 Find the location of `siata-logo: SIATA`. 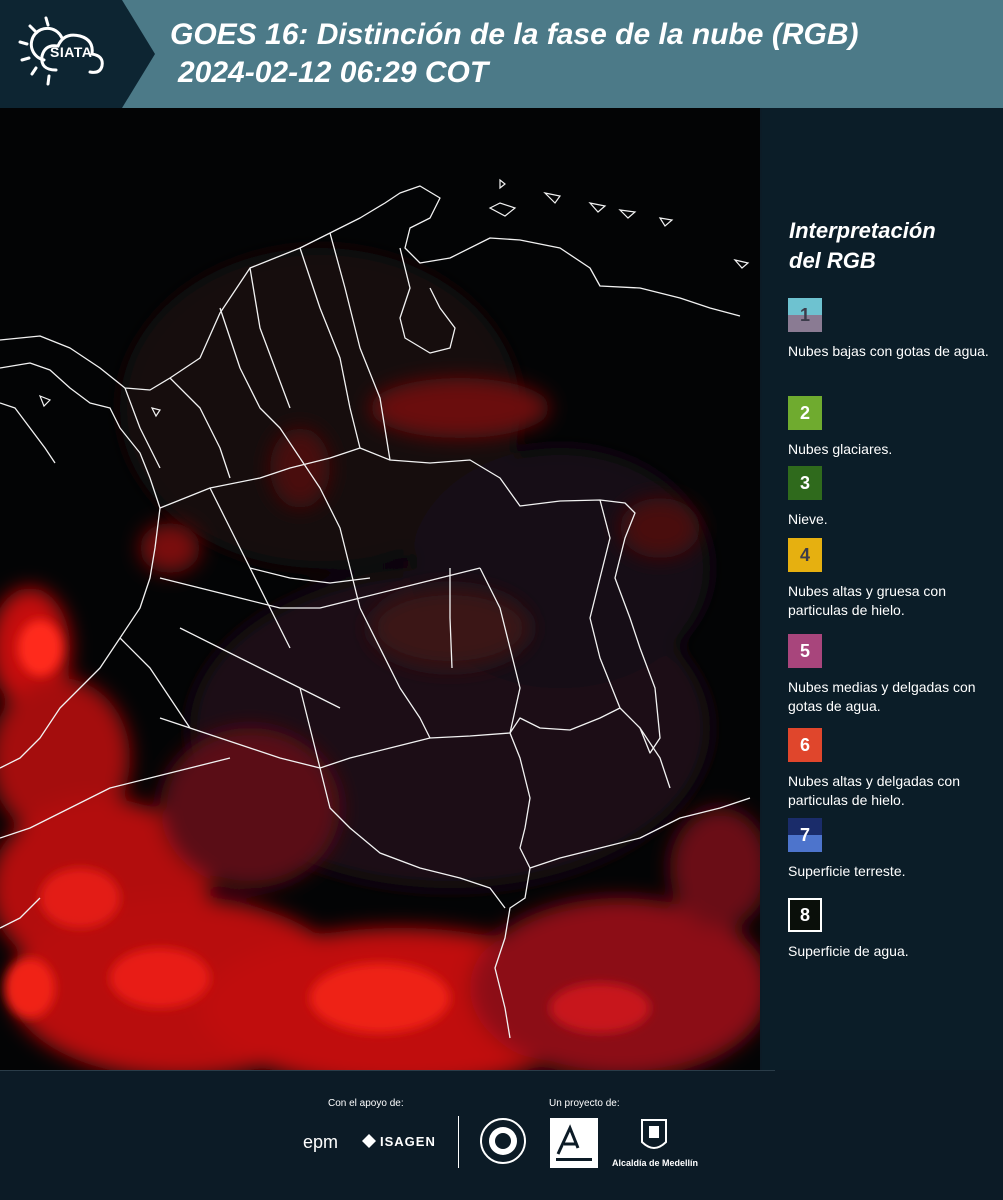

siata-logo: SIATA is located at coordinates (77, 54).